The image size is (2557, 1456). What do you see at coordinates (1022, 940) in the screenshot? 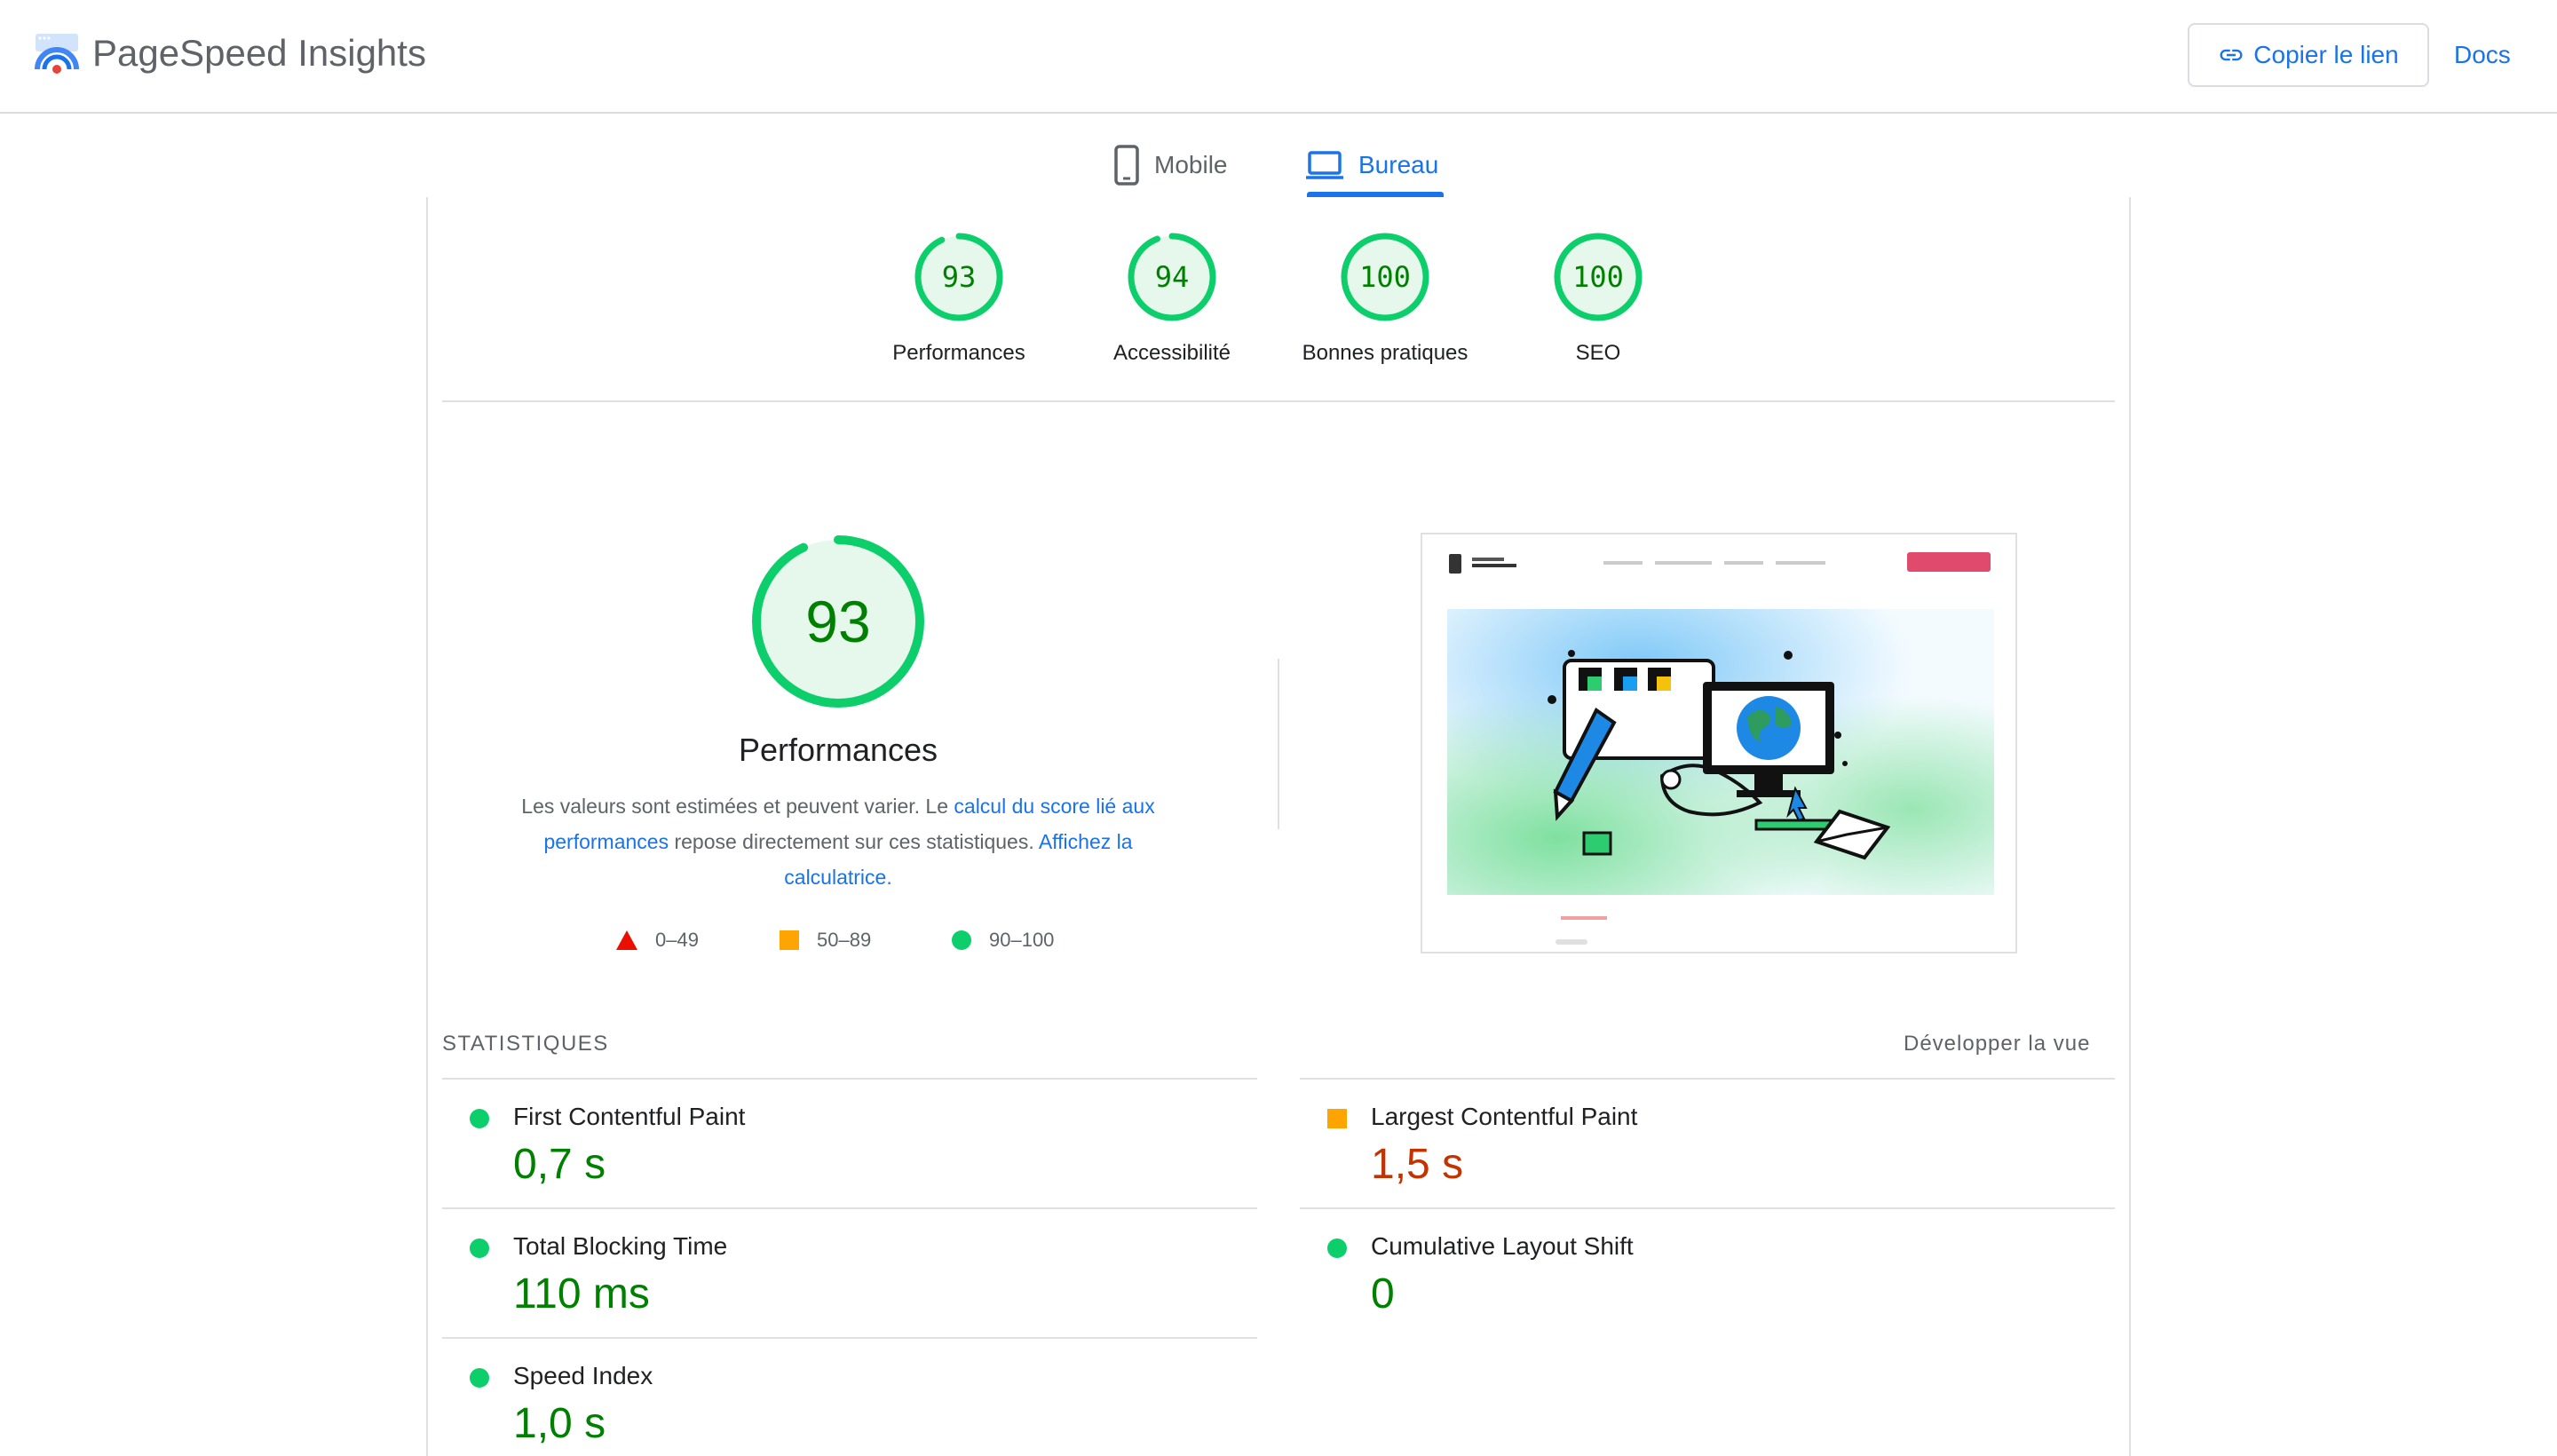
I see `legend-label: 90–100` at bounding box center [1022, 940].